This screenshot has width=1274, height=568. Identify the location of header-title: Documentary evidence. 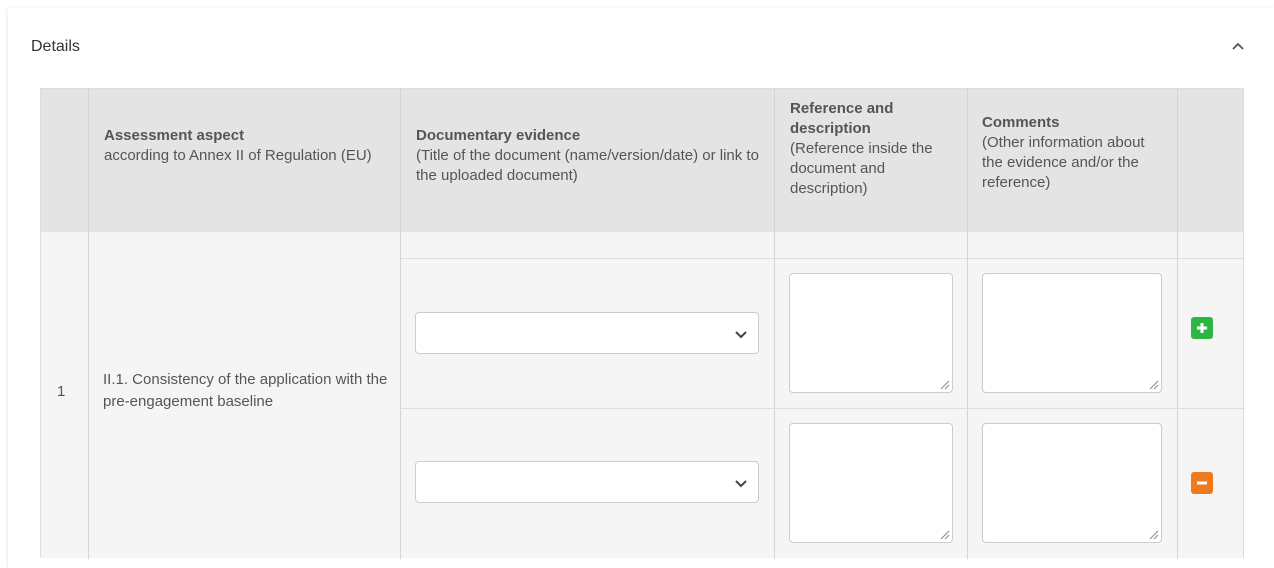
(498, 135).